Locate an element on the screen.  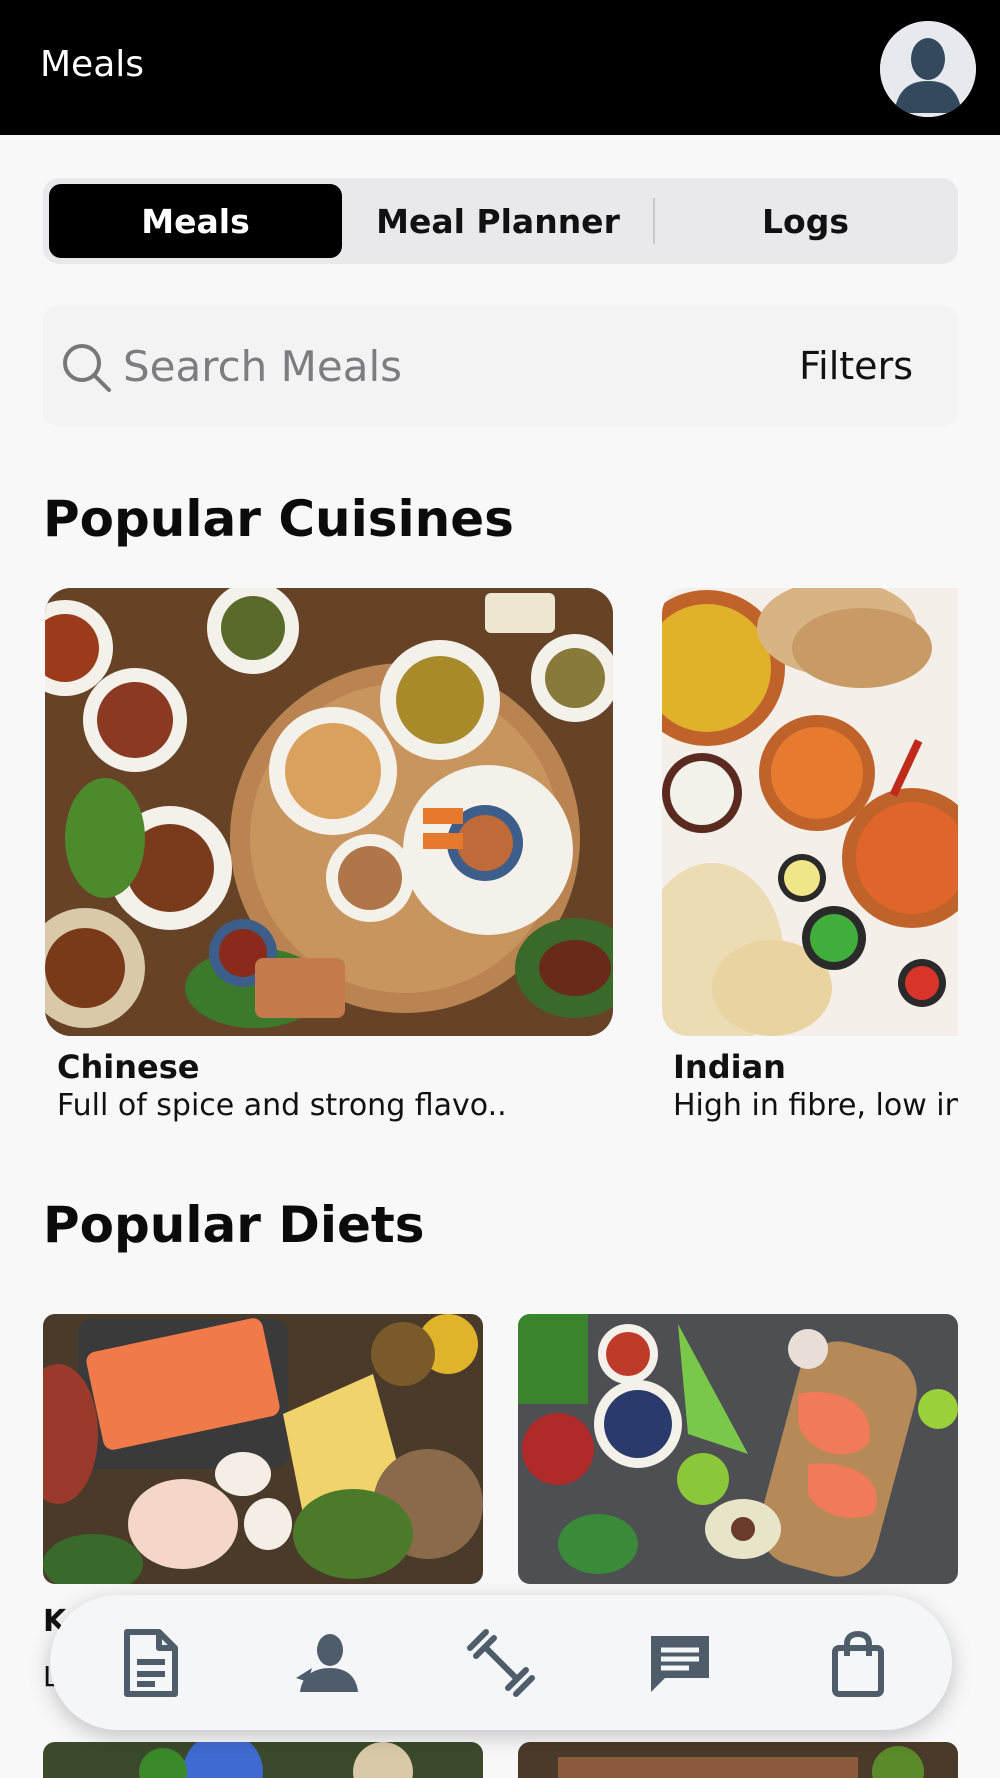
indian-food-image is located at coordinates (810, 812).